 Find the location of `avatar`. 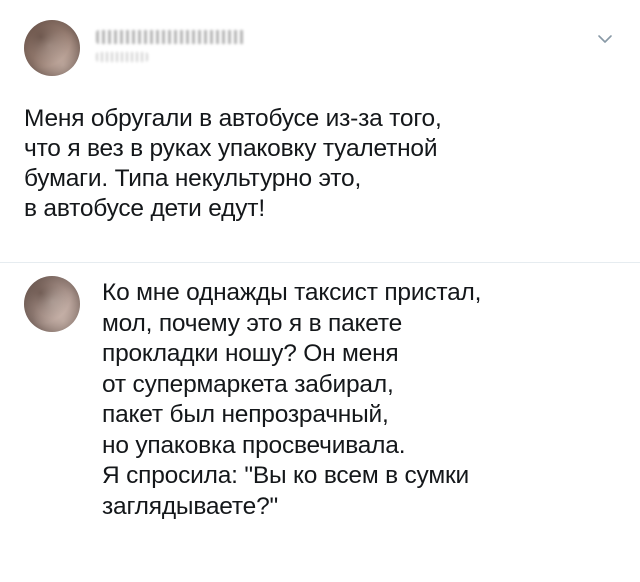

avatar is located at coordinates (52, 48).